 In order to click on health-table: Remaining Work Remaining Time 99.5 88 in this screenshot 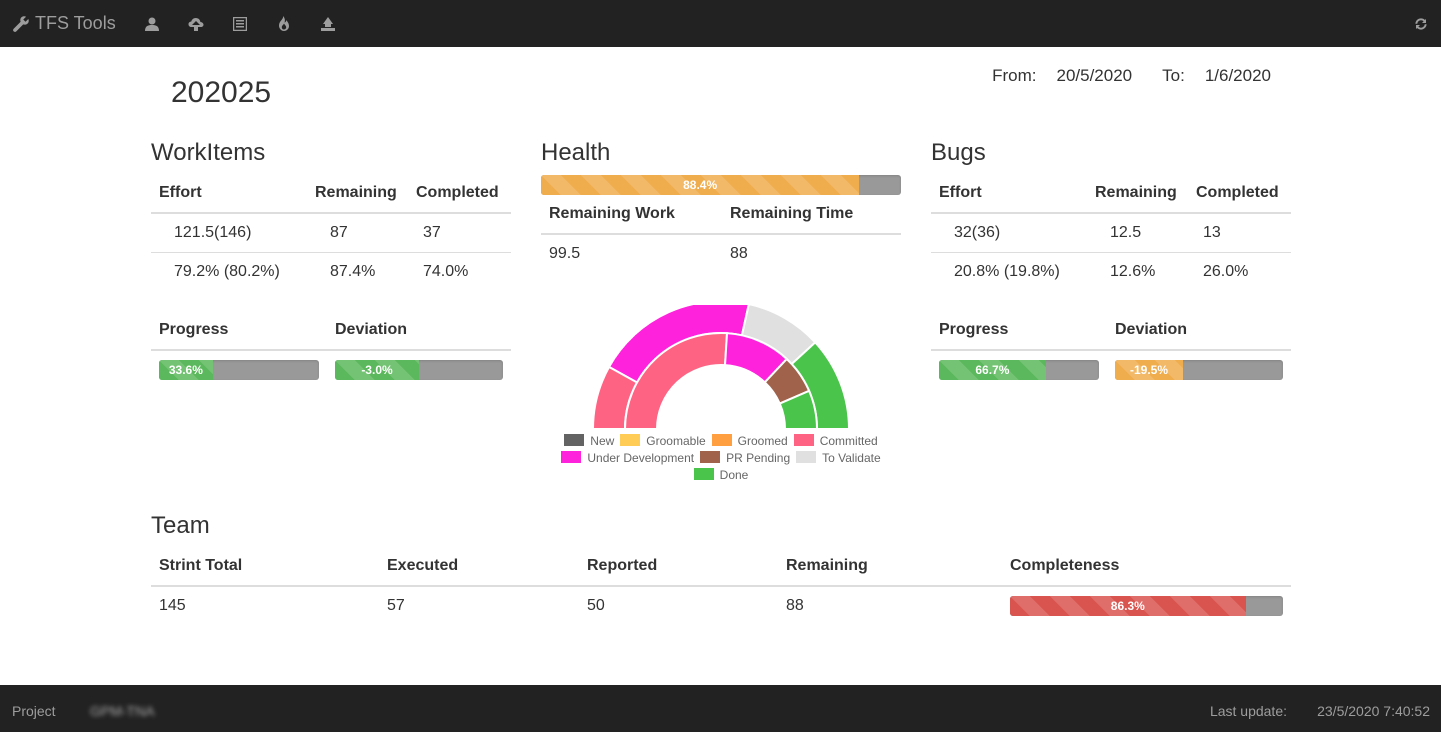, I will do `click(721, 233)`.